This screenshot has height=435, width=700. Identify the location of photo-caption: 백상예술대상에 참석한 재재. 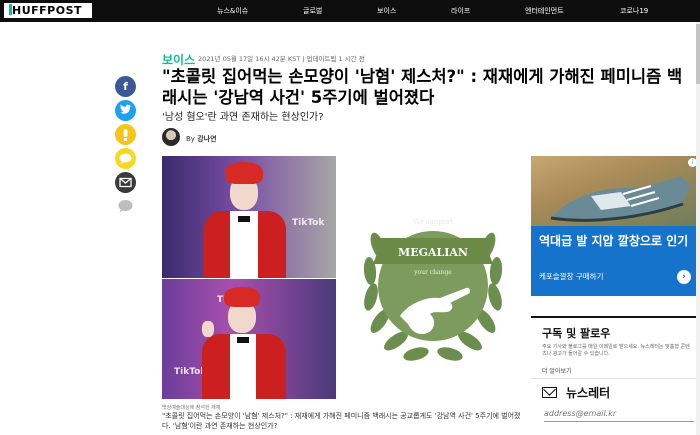
(191, 408).